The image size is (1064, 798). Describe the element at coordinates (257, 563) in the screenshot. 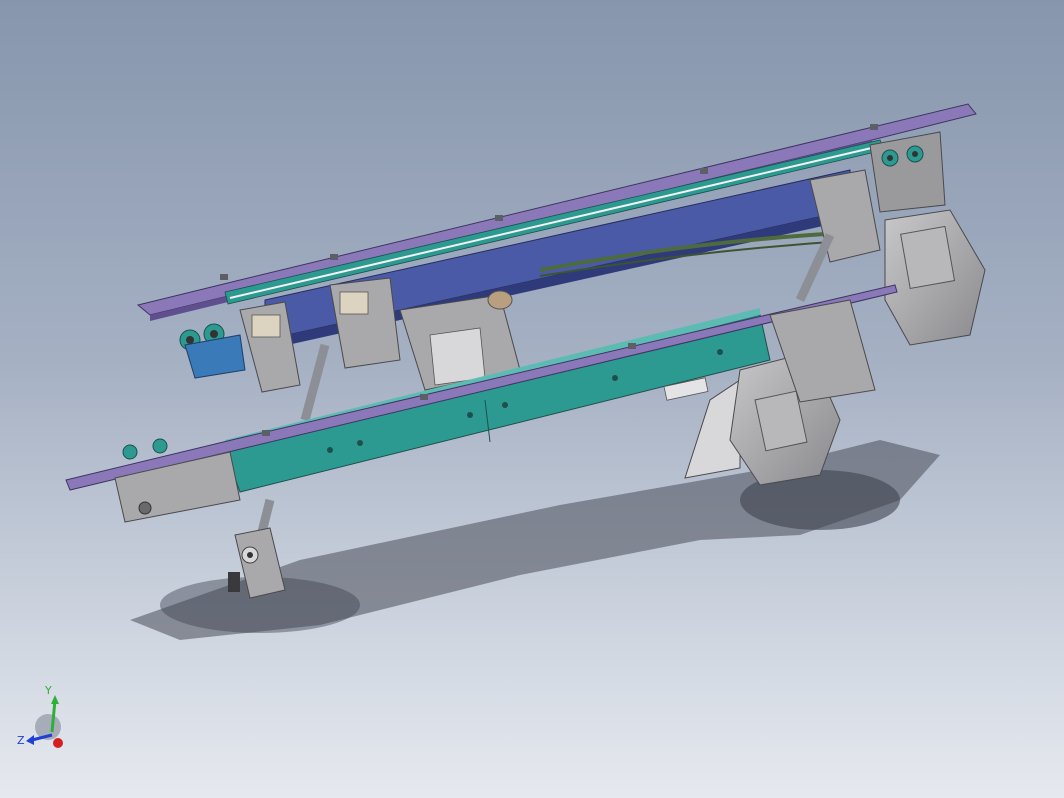

I see `front-left-lower-assembly` at that location.